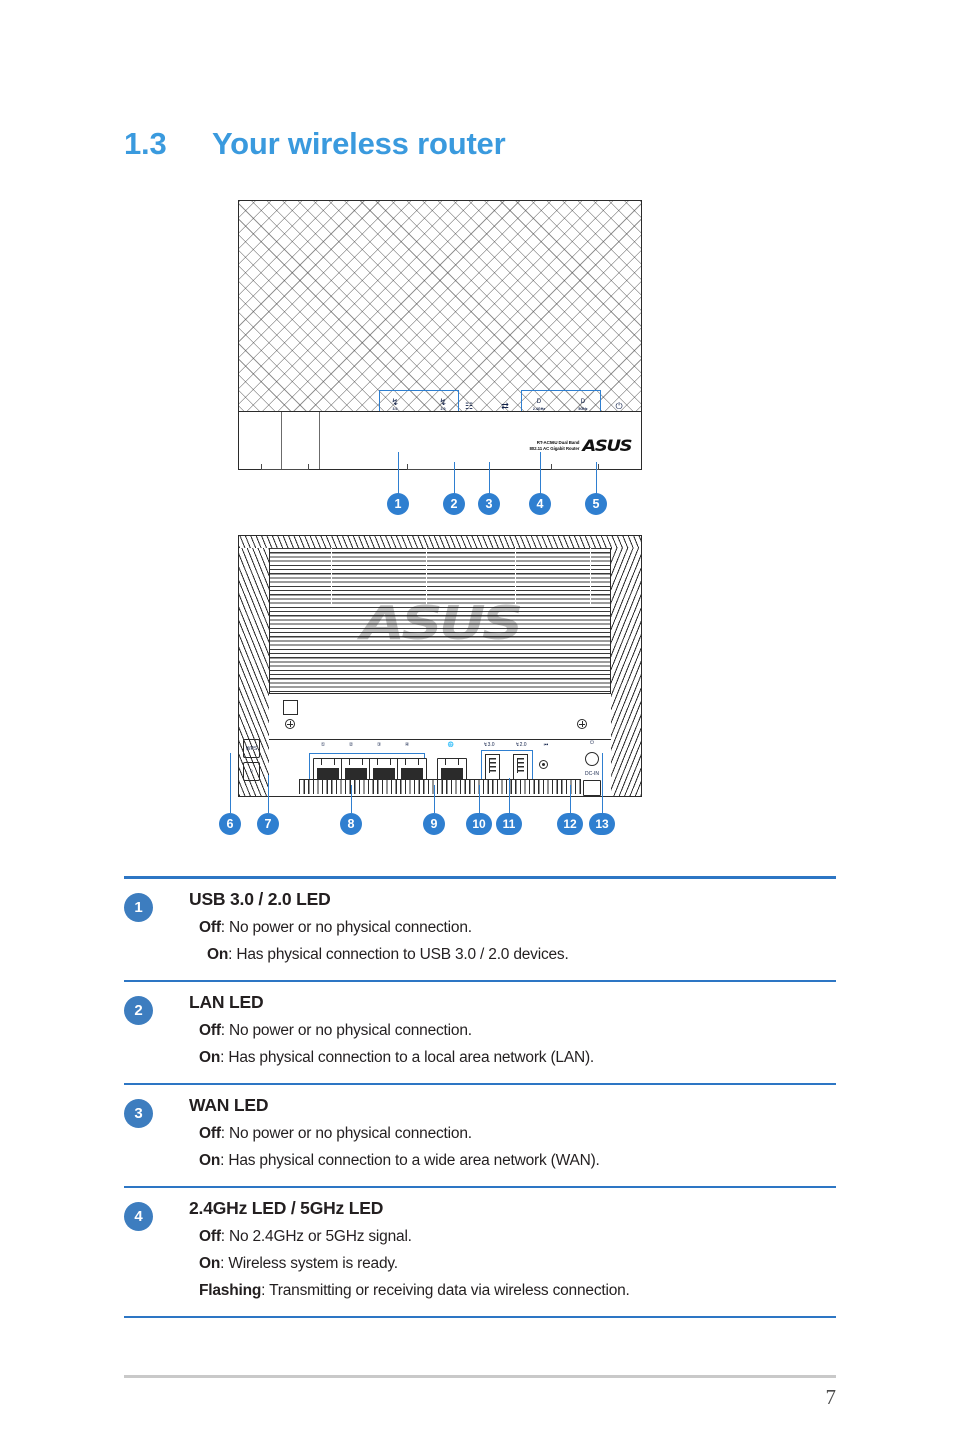 The width and height of the screenshot is (954, 1438). Describe the element at coordinates (489, 745) in the screenshot. I see `usb30-port-label: ↯3.0` at that location.